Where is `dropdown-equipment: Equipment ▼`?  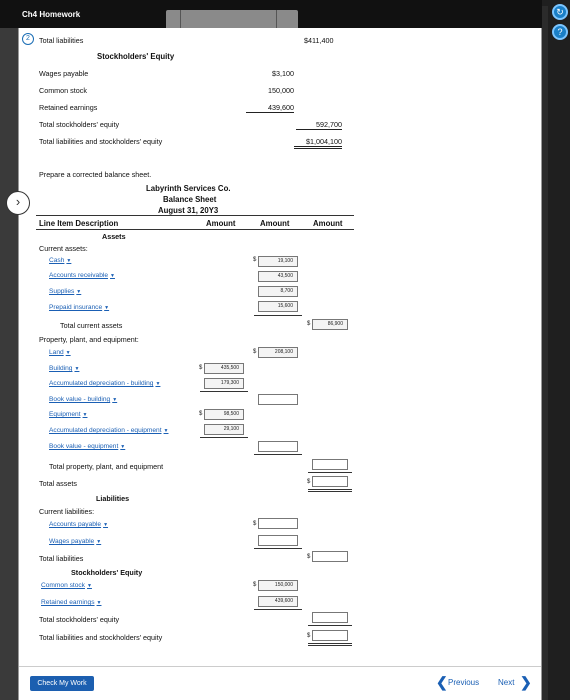
dropdown-equipment: Equipment ▼ is located at coordinates (68, 414).